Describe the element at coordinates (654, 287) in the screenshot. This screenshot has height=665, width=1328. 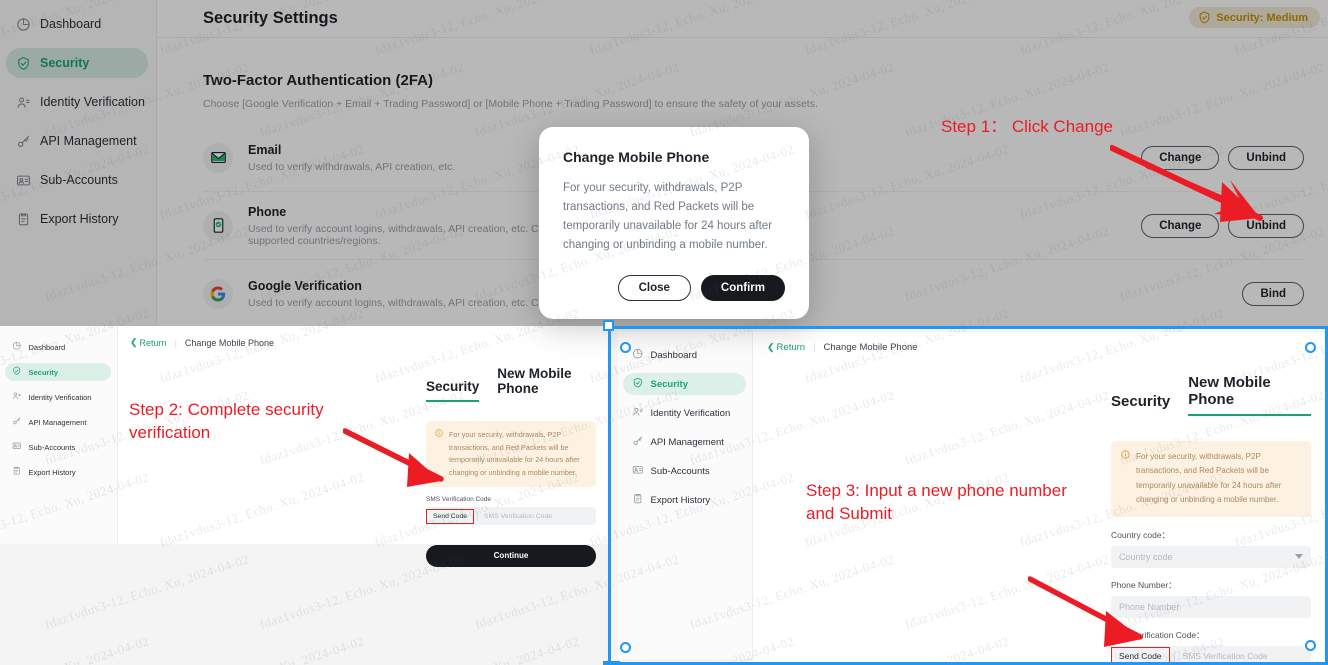
I see `close-button: Close` at that location.